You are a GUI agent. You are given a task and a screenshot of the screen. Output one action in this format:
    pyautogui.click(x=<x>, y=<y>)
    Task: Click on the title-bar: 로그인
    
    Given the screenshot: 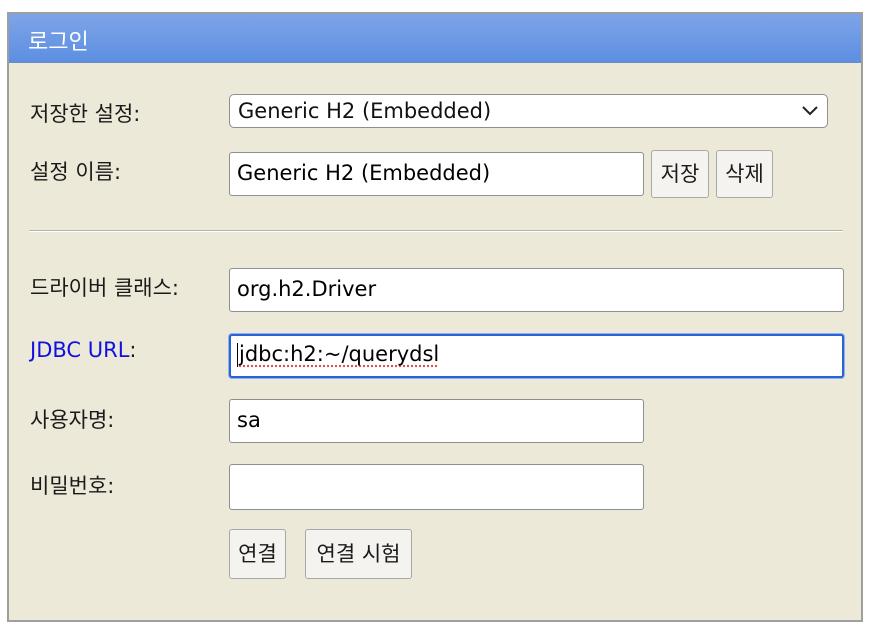 What is the action you would take?
    pyautogui.click(x=435, y=38)
    